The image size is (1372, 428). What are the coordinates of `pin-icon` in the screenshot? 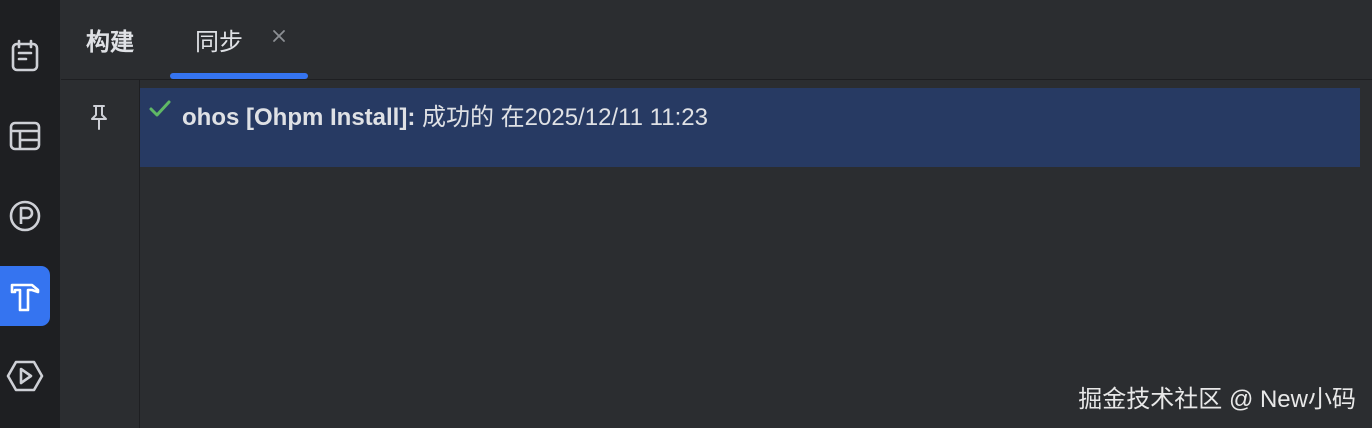 It's located at (99, 120).